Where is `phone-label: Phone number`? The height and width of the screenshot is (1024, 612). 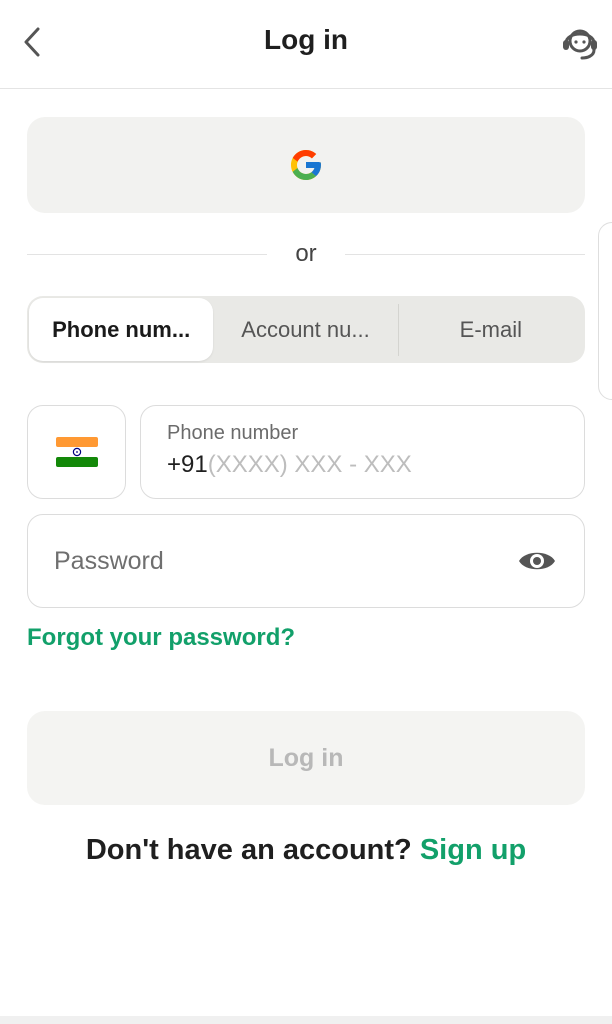
phone-label: Phone number is located at coordinates (233, 433).